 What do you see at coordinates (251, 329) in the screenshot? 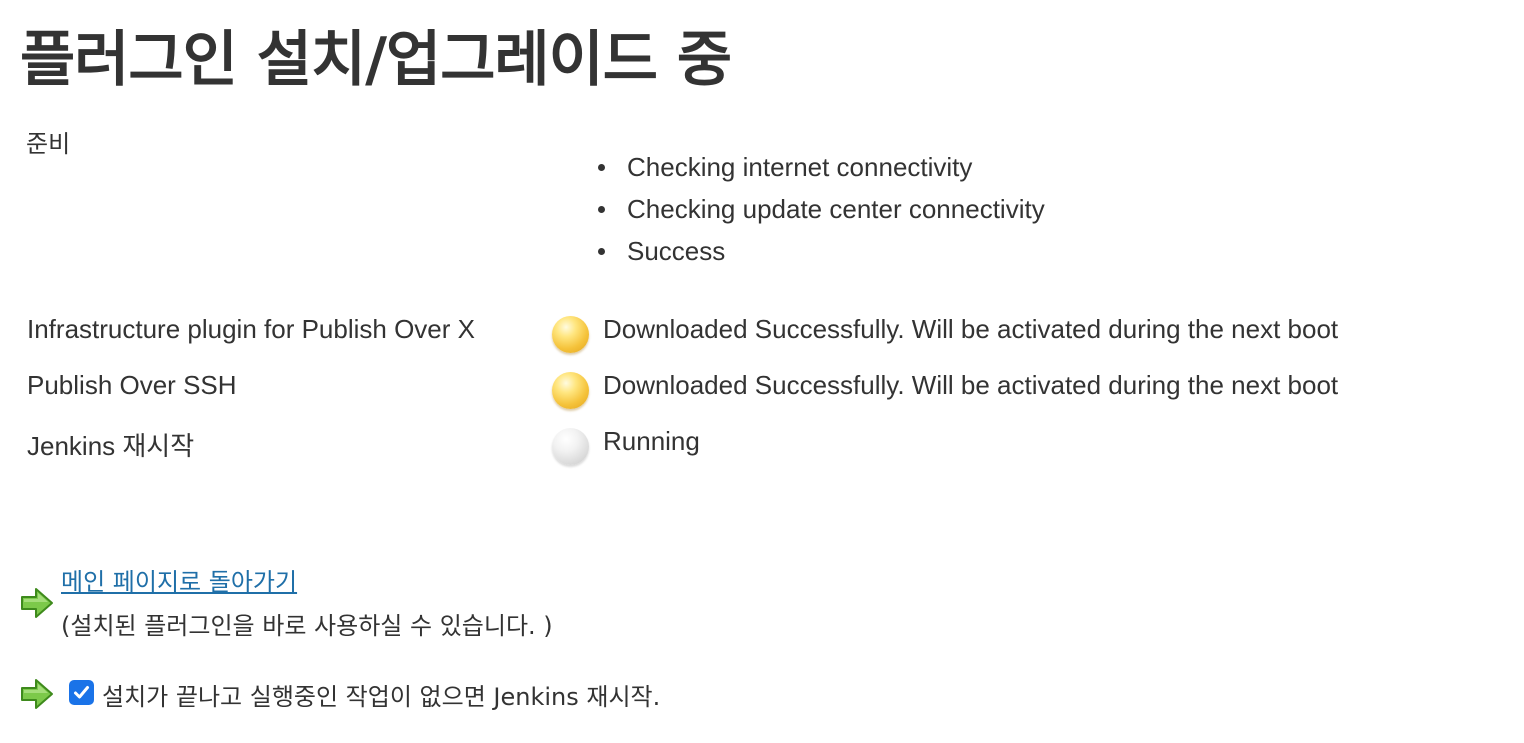
I see `job-name: Infrastructure plugin for Publish Over X` at bounding box center [251, 329].